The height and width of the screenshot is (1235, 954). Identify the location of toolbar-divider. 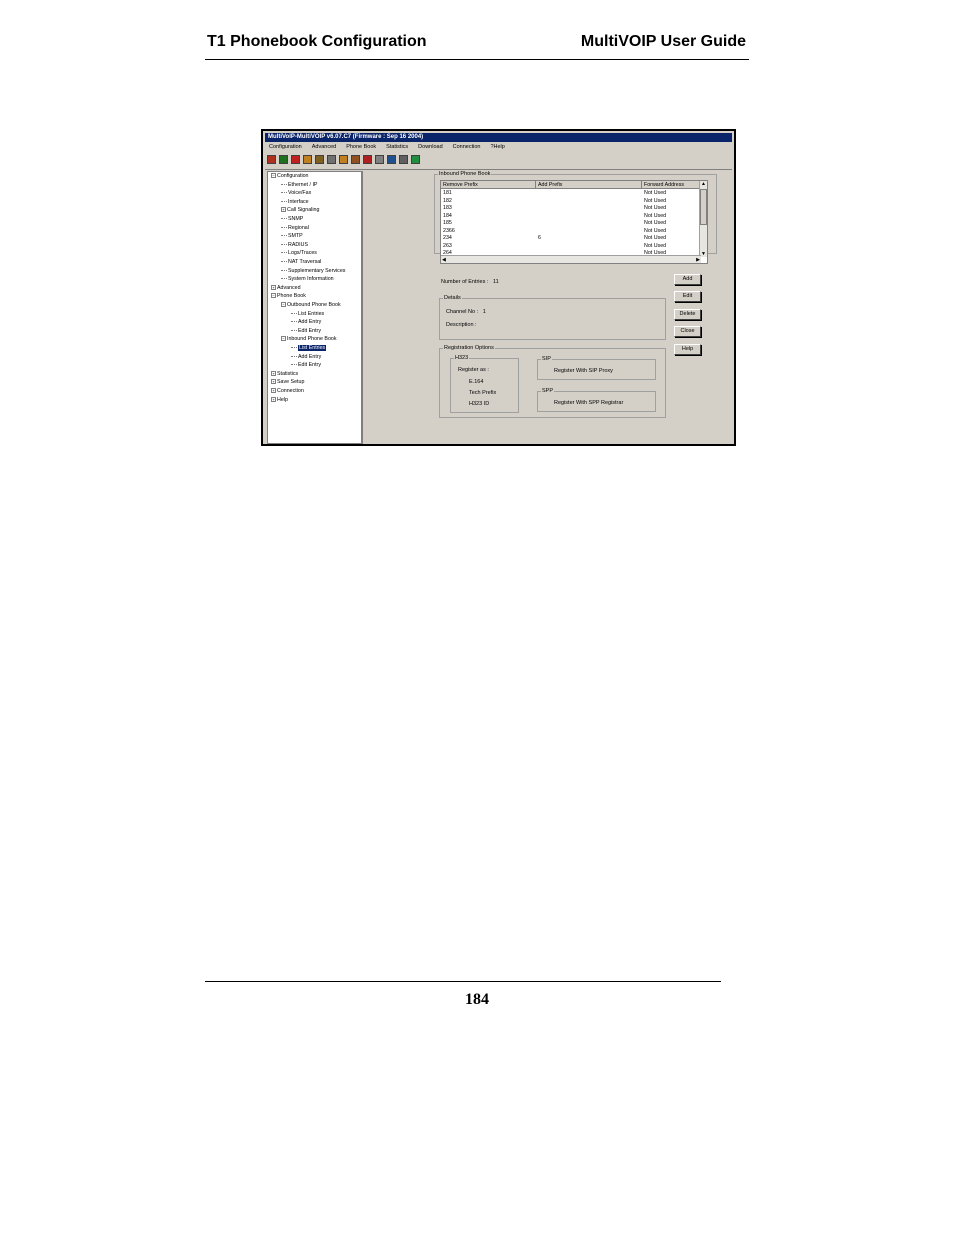
(498, 169).